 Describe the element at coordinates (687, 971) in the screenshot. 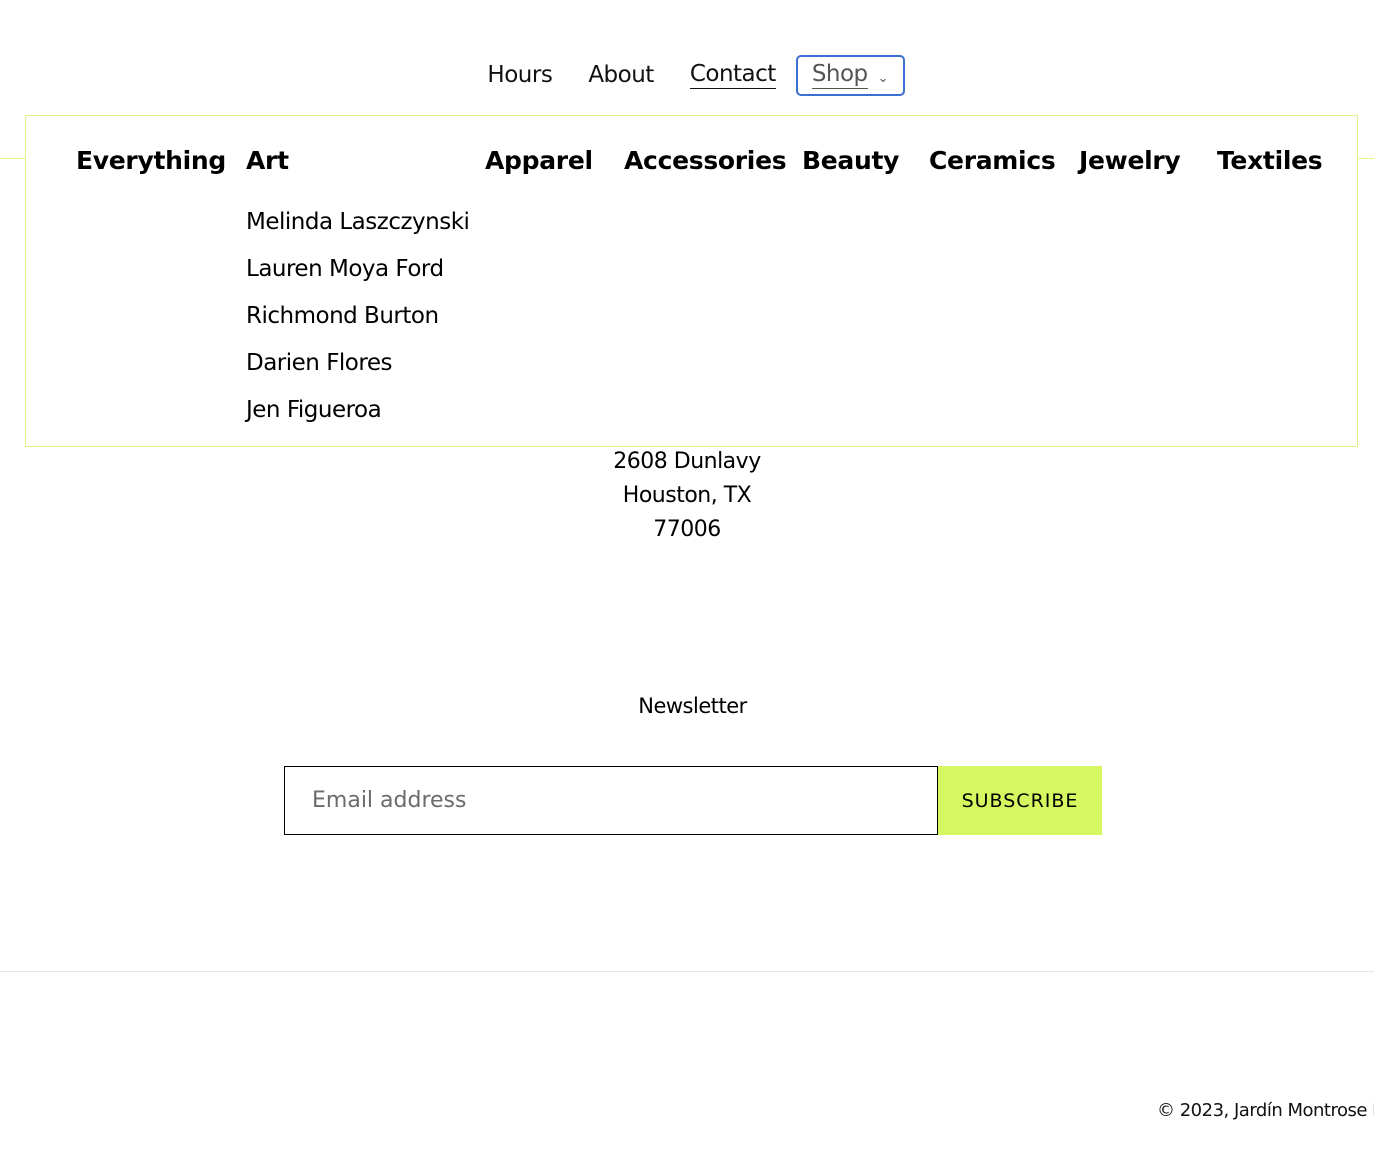

I see `footer-divider` at that location.